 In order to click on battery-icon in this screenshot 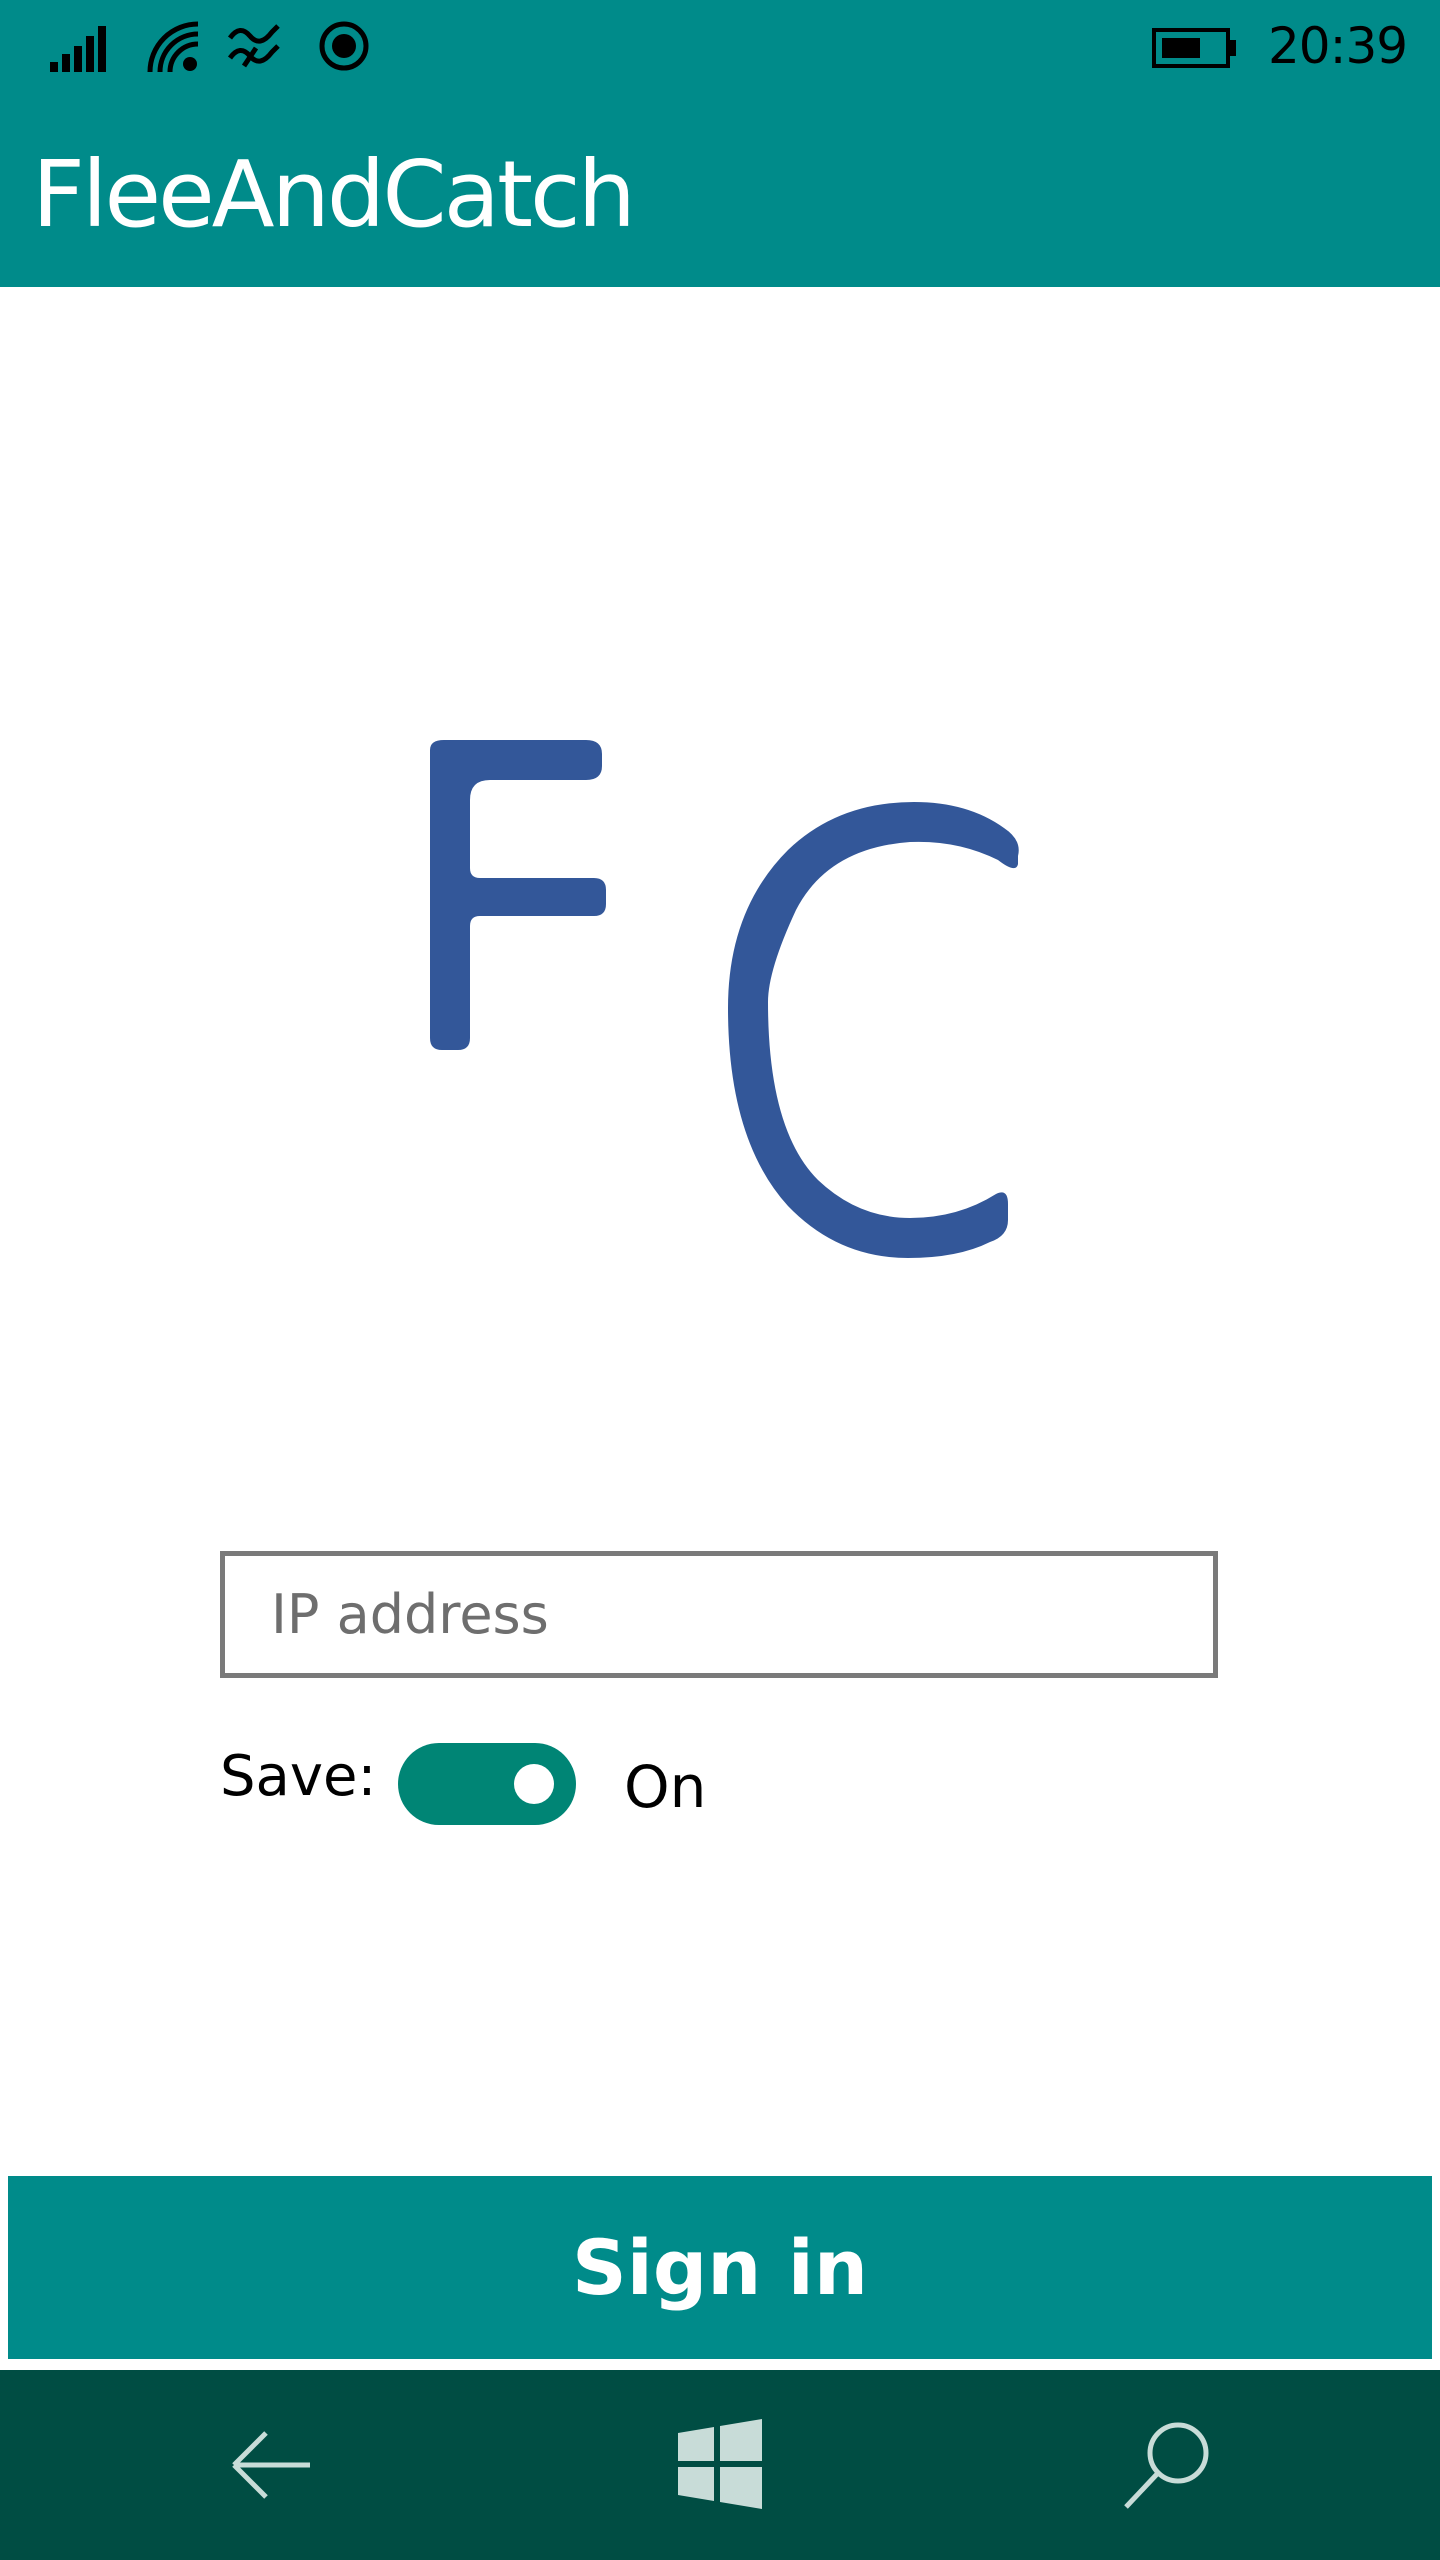, I will do `click(1194, 48)`.